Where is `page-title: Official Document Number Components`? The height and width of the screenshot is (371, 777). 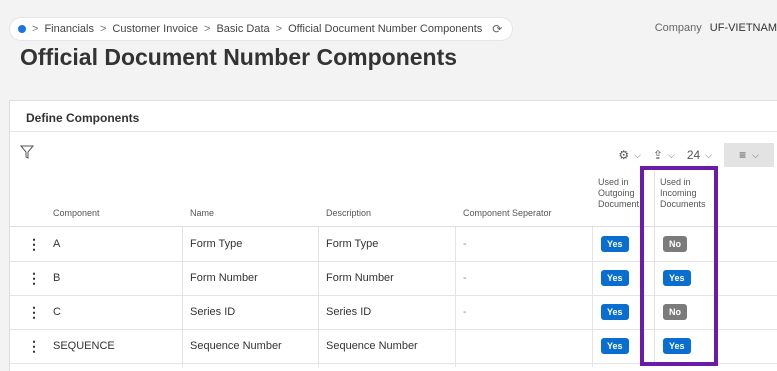 page-title: Official Document Number Components is located at coordinates (239, 57).